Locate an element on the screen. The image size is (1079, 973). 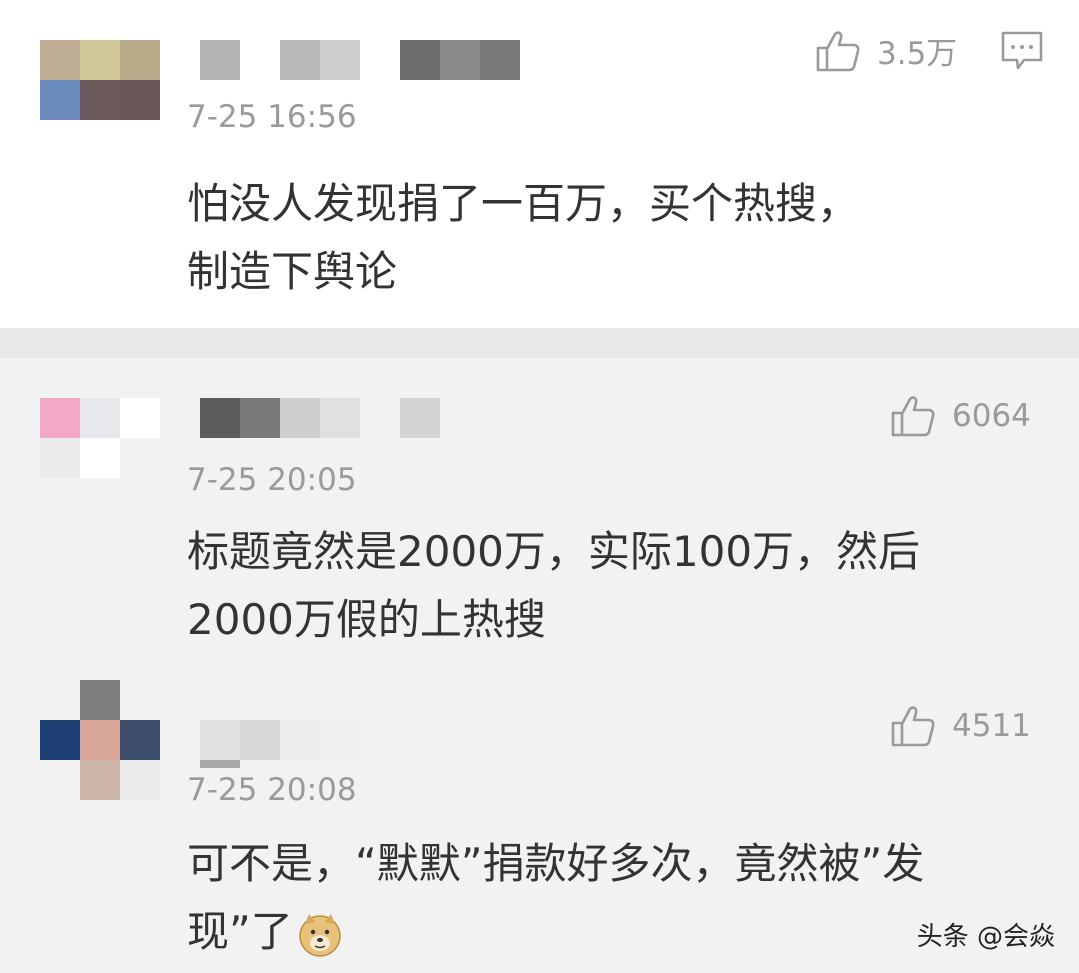
like-button: 6064 is located at coordinates (960, 416).